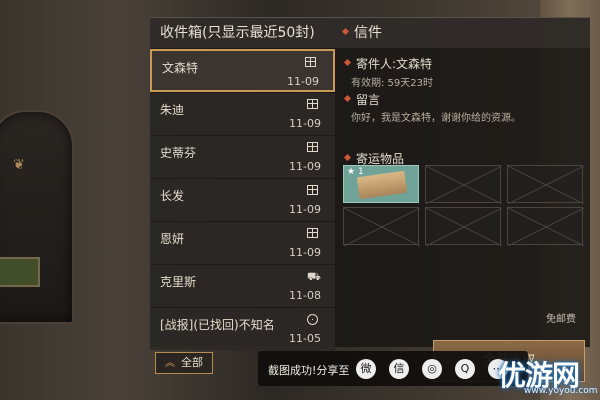 The height and width of the screenshot is (400, 600). What do you see at coordinates (37, 217) in the screenshot?
I see `background-mailbox: ❦` at bounding box center [37, 217].